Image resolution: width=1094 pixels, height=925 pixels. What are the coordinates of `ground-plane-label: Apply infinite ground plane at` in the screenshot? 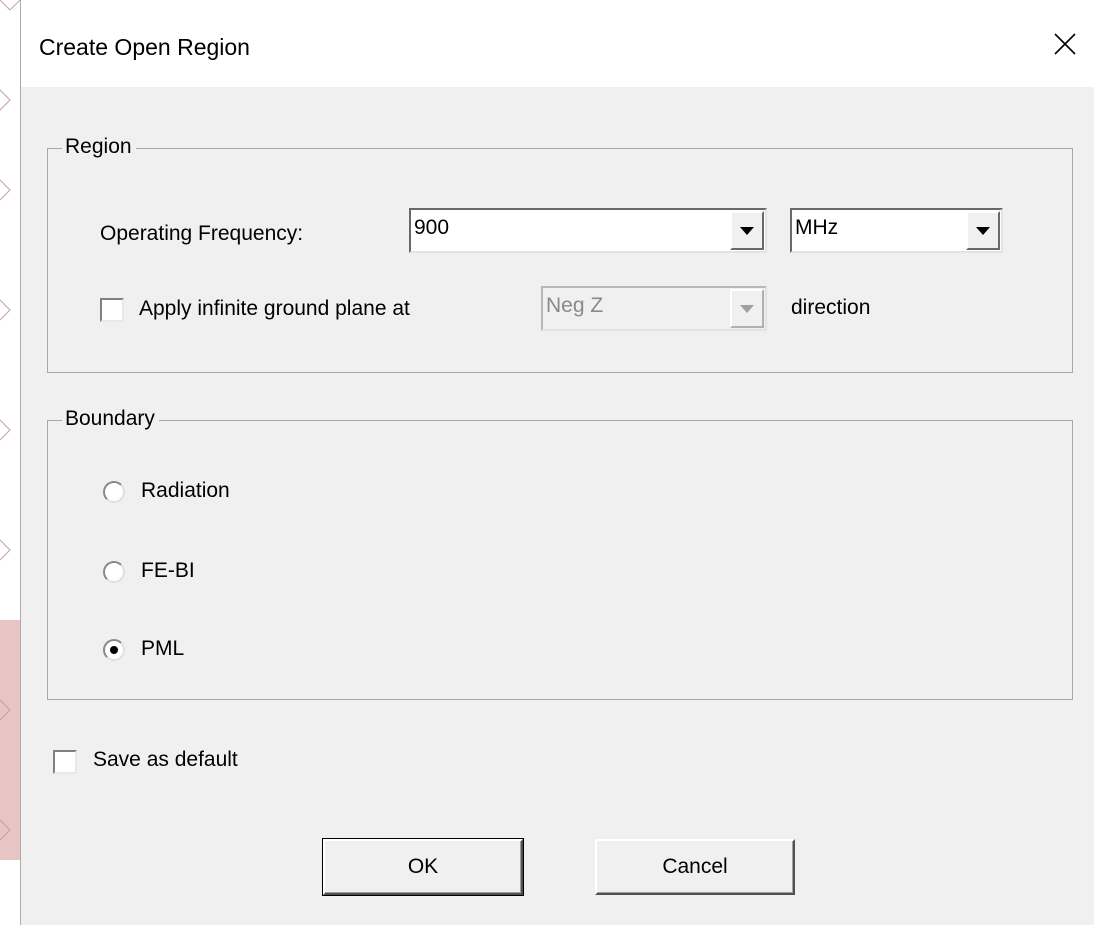 It's located at (274, 308).